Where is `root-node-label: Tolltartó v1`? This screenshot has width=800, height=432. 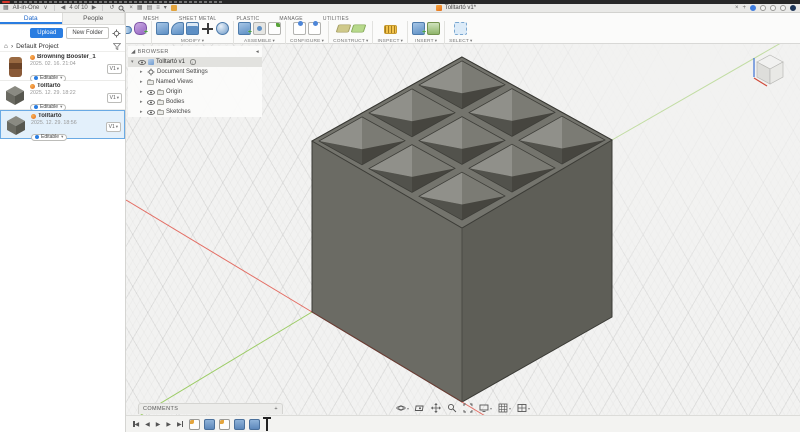 root-node-label: Tolltartó v1 is located at coordinates (170, 62).